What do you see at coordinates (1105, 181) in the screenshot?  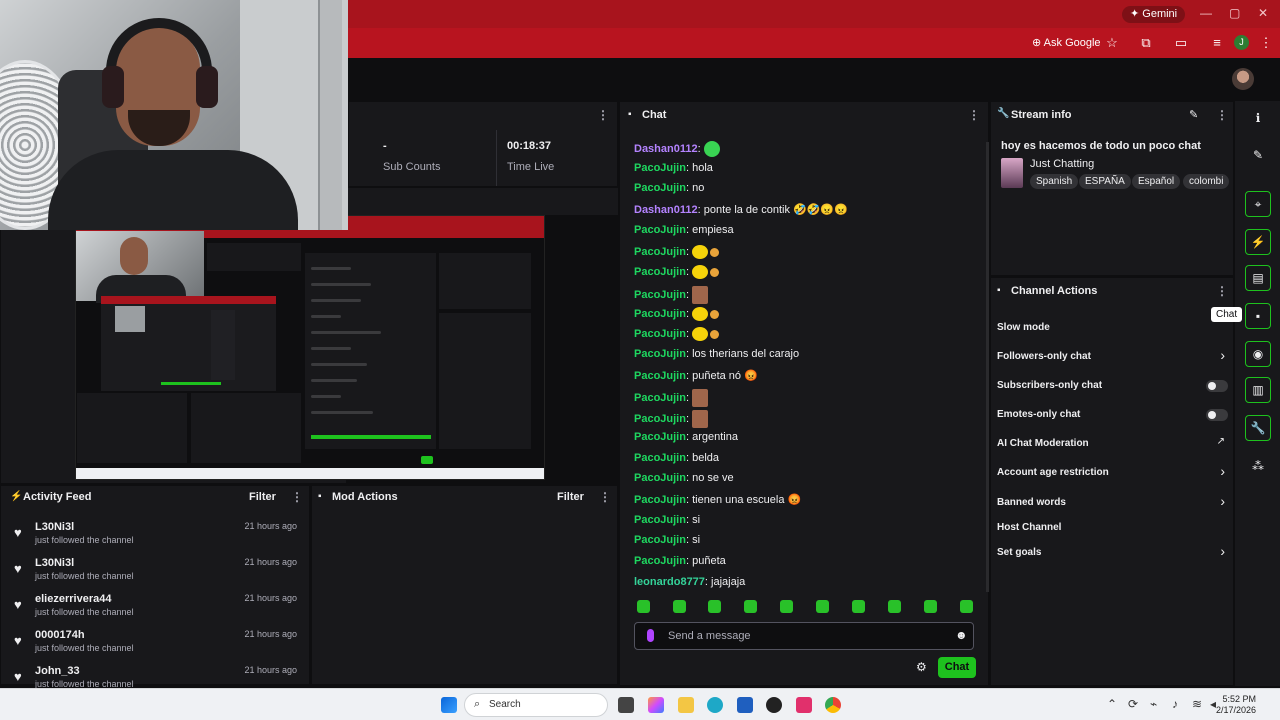 I see `stream-tag: ESPAÑA` at bounding box center [1105, 181].